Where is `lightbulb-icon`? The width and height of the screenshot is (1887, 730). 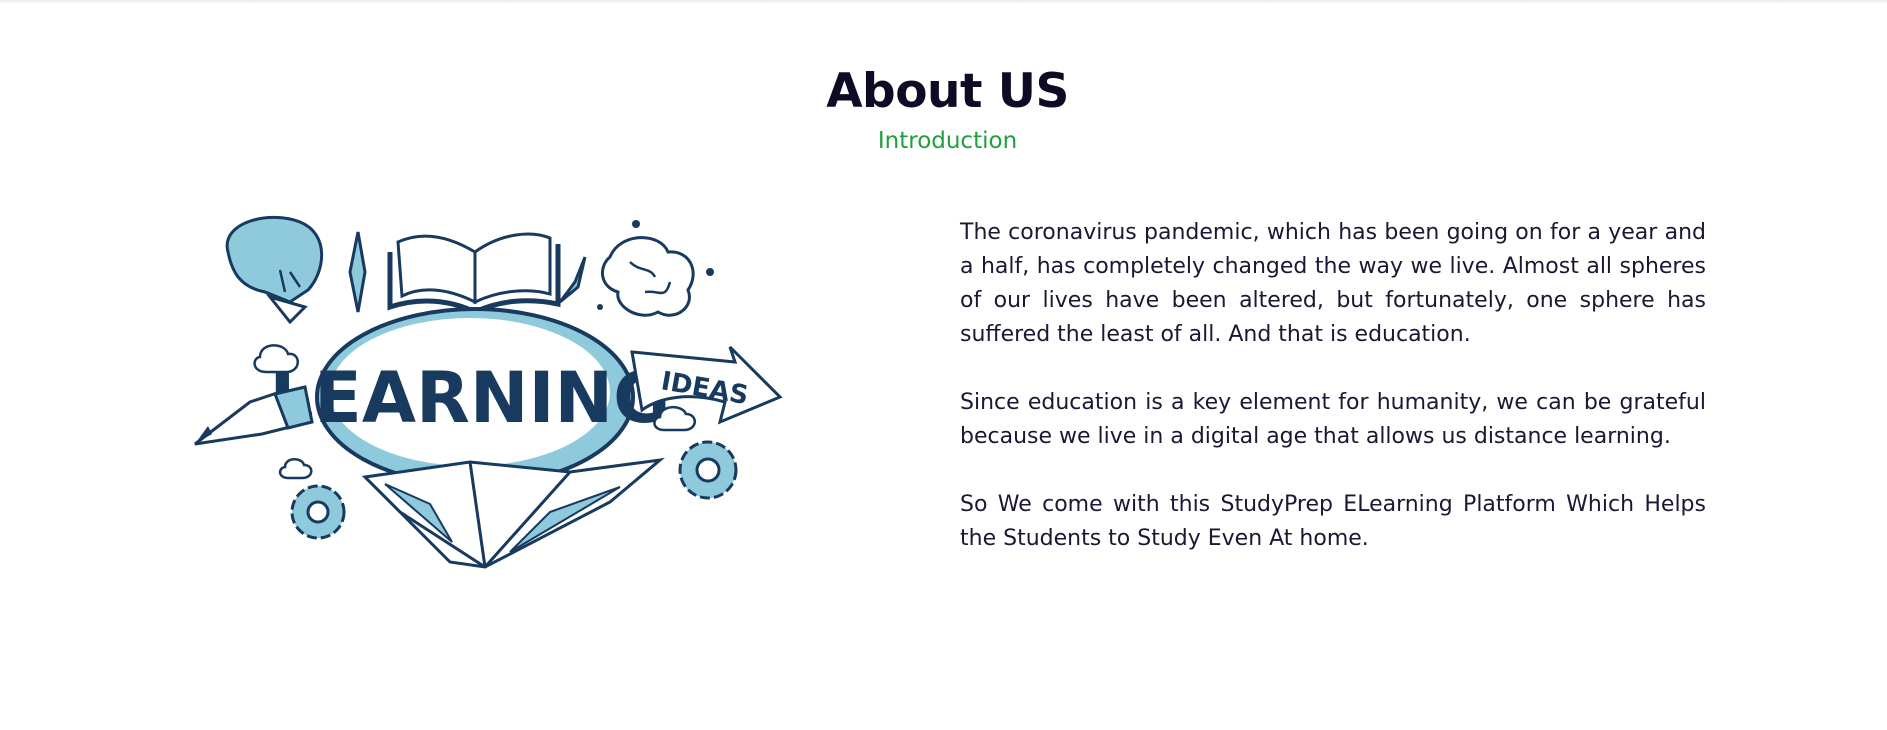
lightbulb-icon is located at coordinates (274, 270).